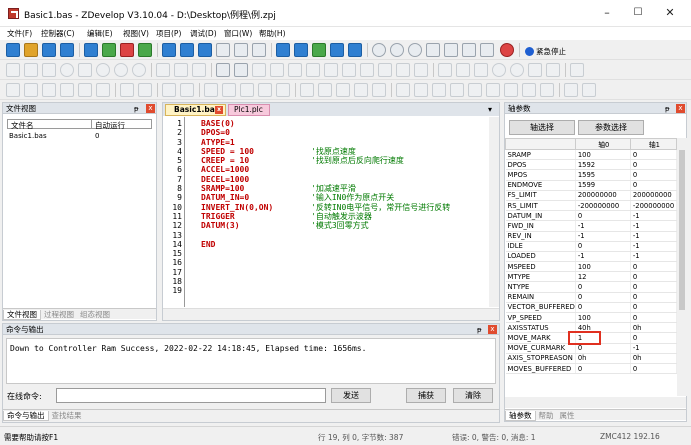  Describe the element at coordinates (397, 50) in the screenshot. I see `step-icon` at that location.